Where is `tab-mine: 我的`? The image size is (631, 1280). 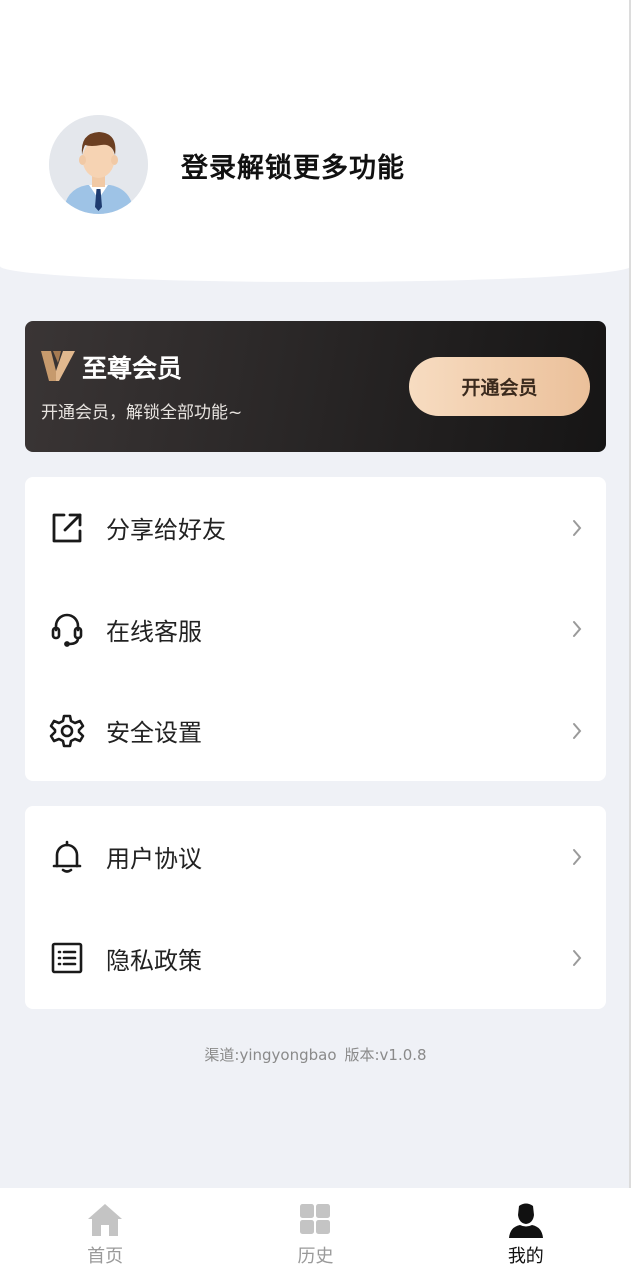 tab-mine: 我的 is located at coordinates (526, 1234).